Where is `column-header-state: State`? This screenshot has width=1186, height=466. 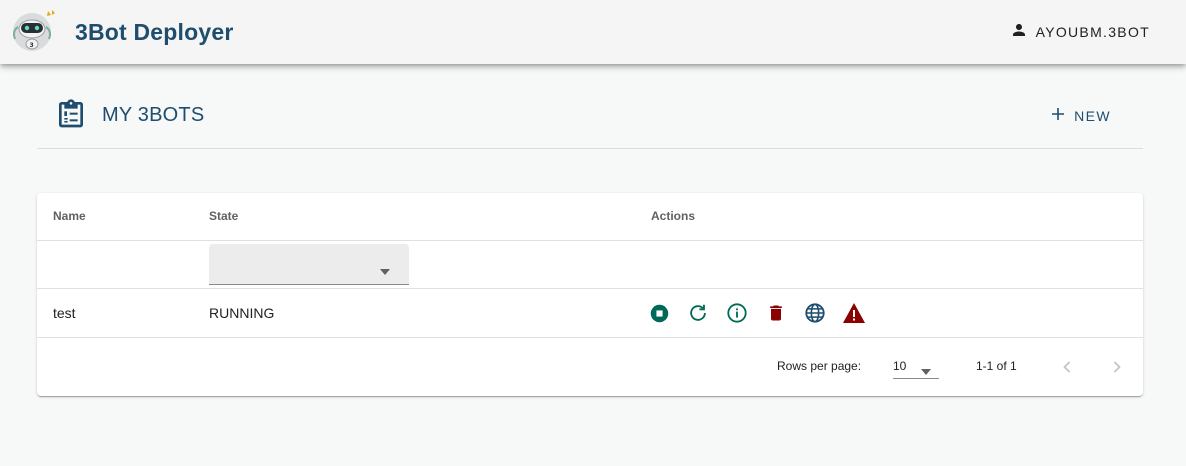 column-header-state: State is located at coordinates (223, 216).